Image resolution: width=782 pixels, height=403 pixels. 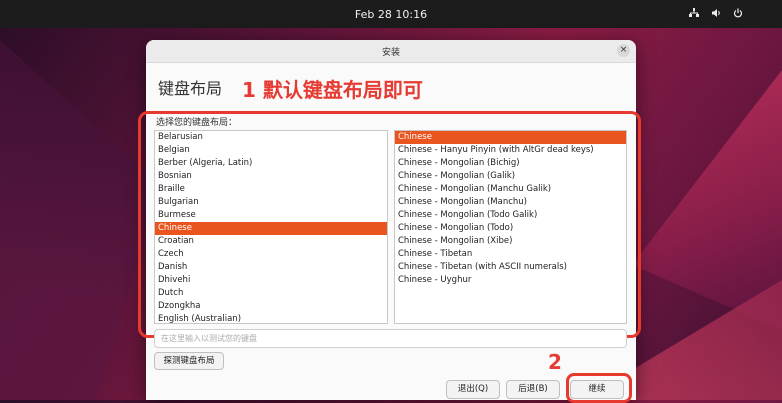 I want to click on system-tray, so click(x=716, y=14).